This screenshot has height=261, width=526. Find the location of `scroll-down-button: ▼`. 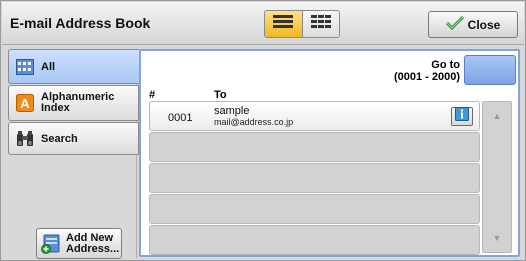

scroll-down-button: ▼ is located at coordinates (497, 238).